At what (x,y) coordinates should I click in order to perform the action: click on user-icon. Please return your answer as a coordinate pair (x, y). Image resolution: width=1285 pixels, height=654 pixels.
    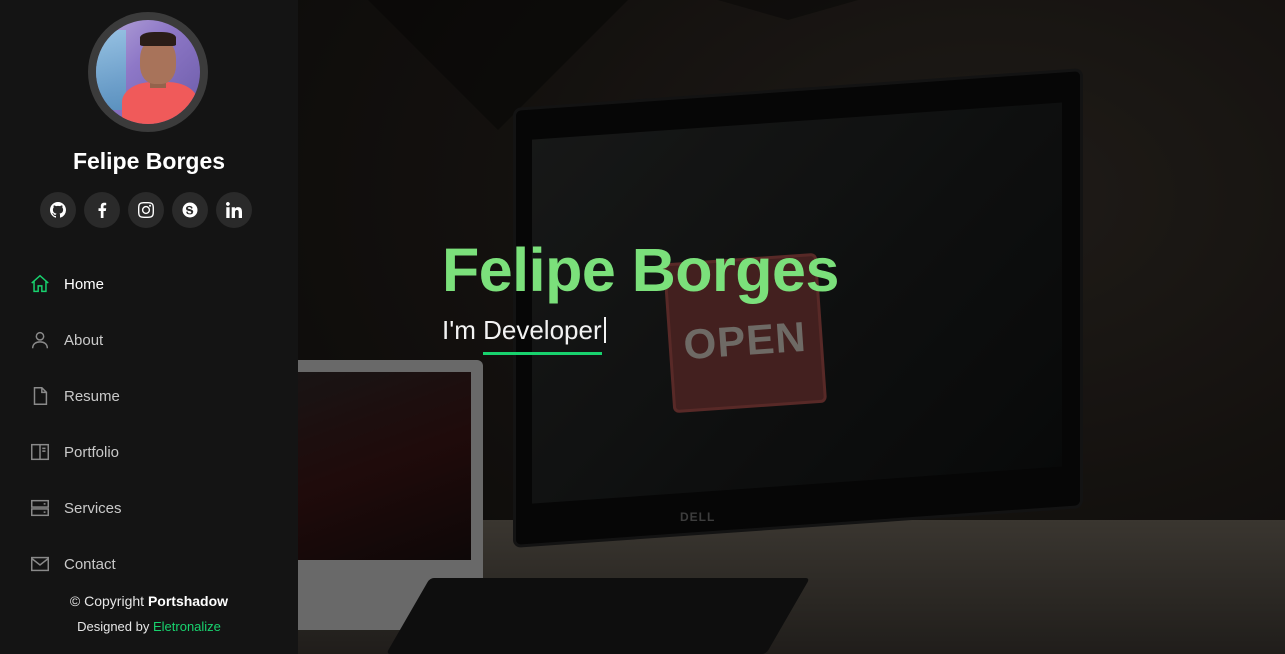
    Looking at the image, I should click on (40, 340).